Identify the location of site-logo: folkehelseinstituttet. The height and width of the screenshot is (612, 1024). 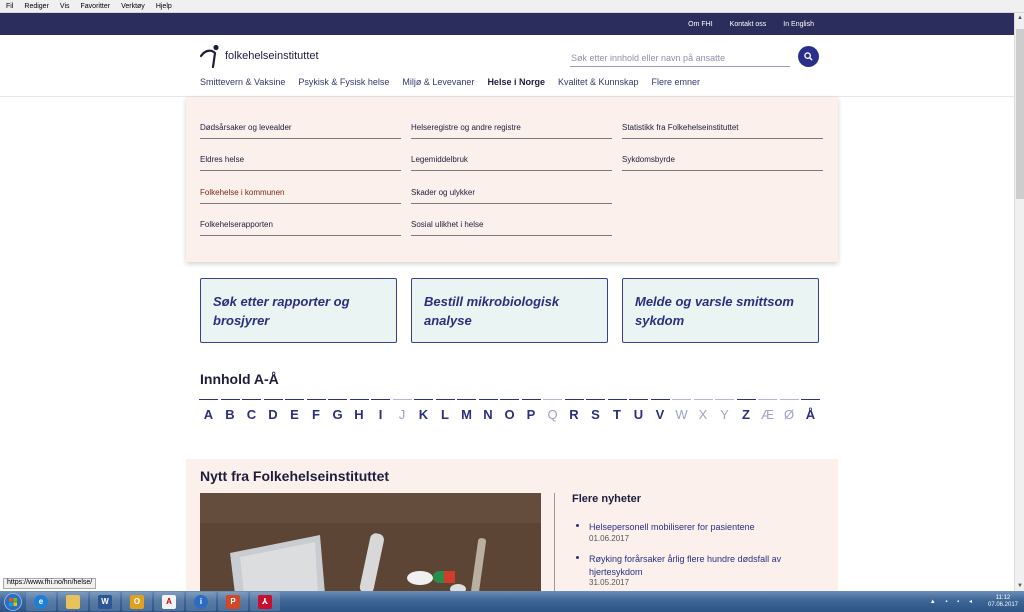
(259, 56).